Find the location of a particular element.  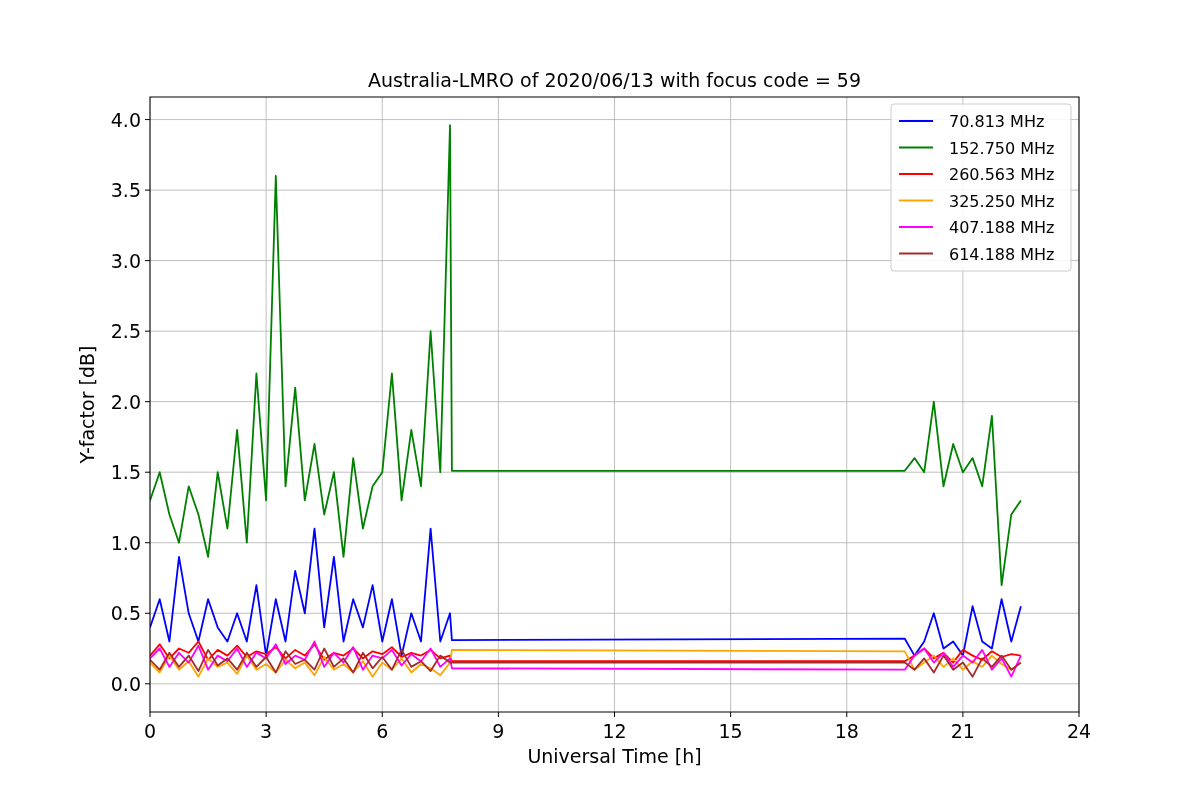

y-tick-label: 1.5 is located at coordinates (125, 472).